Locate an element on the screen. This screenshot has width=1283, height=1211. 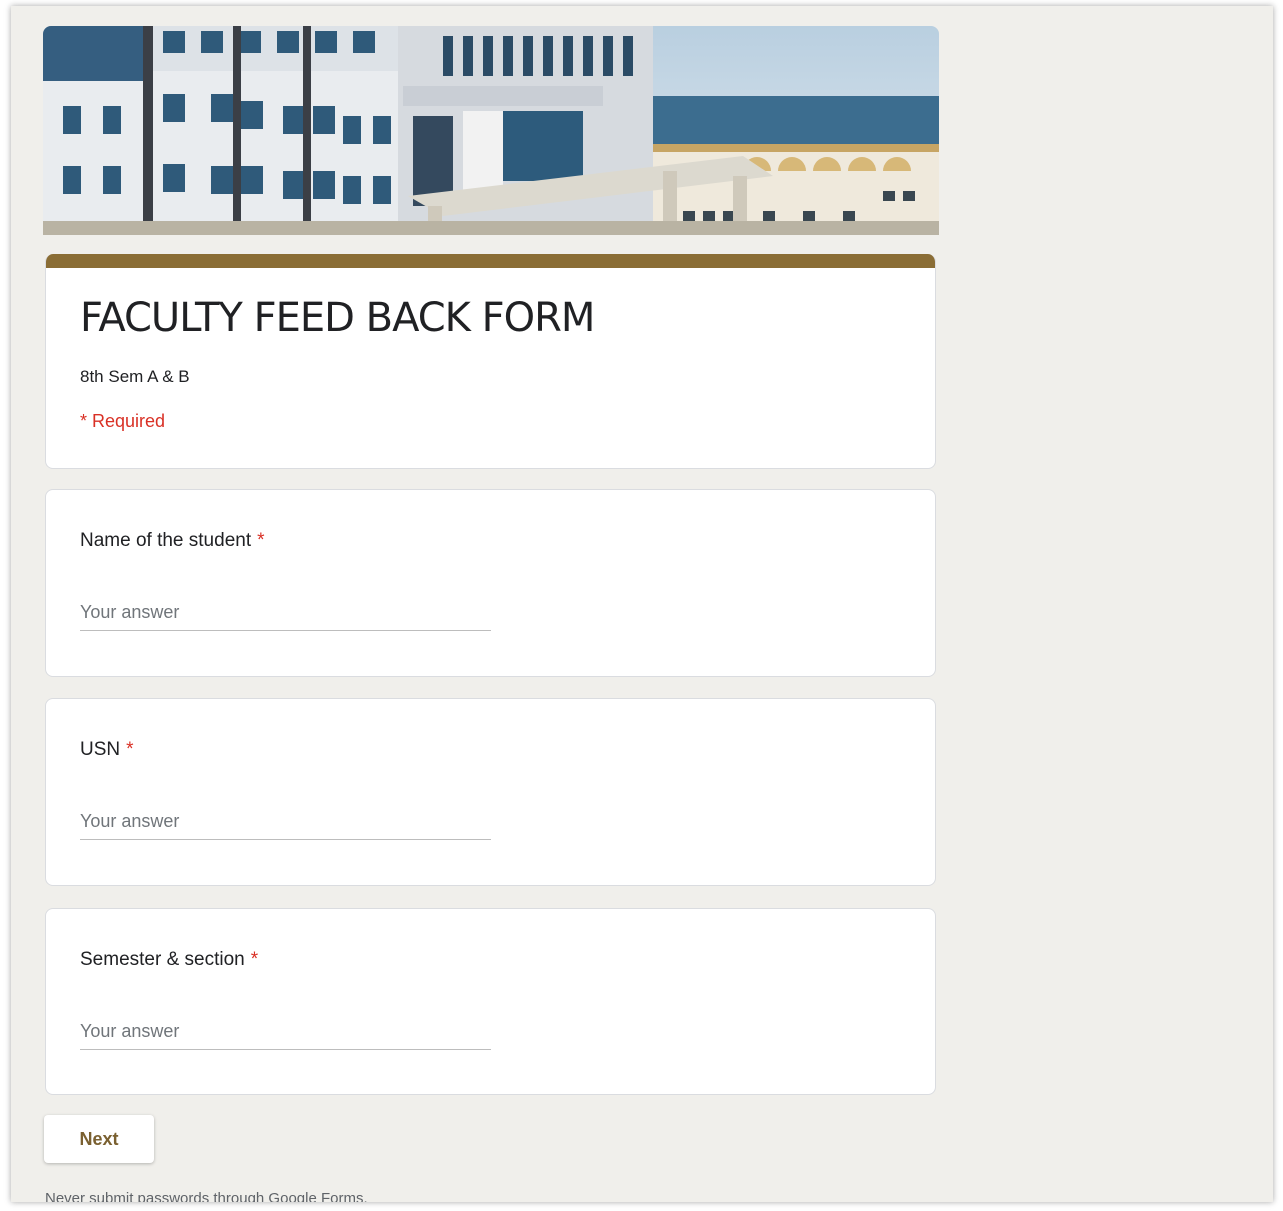
required-note: * Required is located at coordinates (123, 421).